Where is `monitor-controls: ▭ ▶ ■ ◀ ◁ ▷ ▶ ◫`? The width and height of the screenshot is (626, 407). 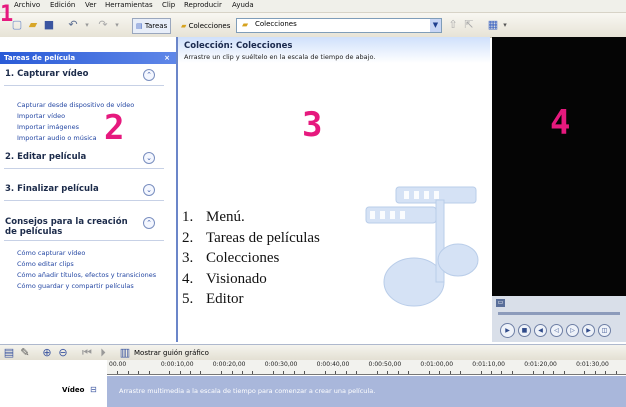
monitor-controls: ▭ ▶ ■ ◀ ◁ ▷ ▶ ◫ is located at coordinates (559, 319).